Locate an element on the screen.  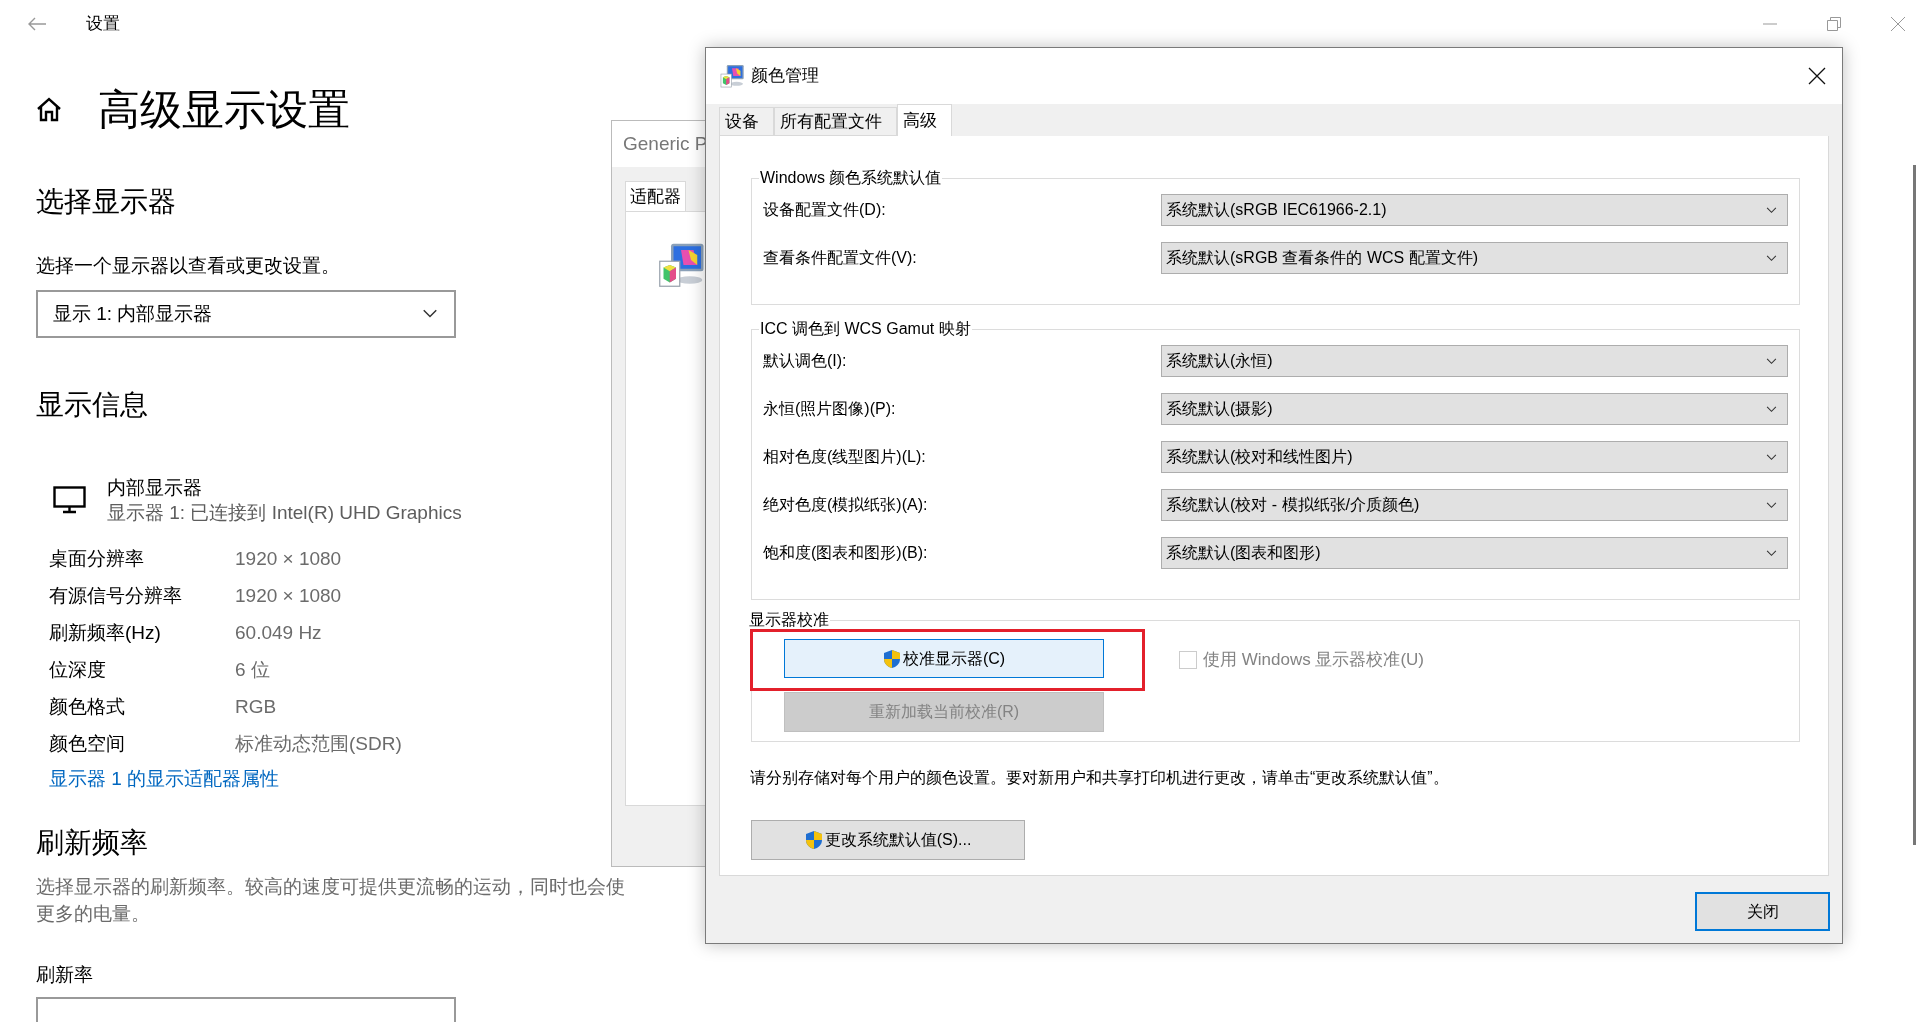
info-value: 60.049 Hz is located at coordinates (278, 633).